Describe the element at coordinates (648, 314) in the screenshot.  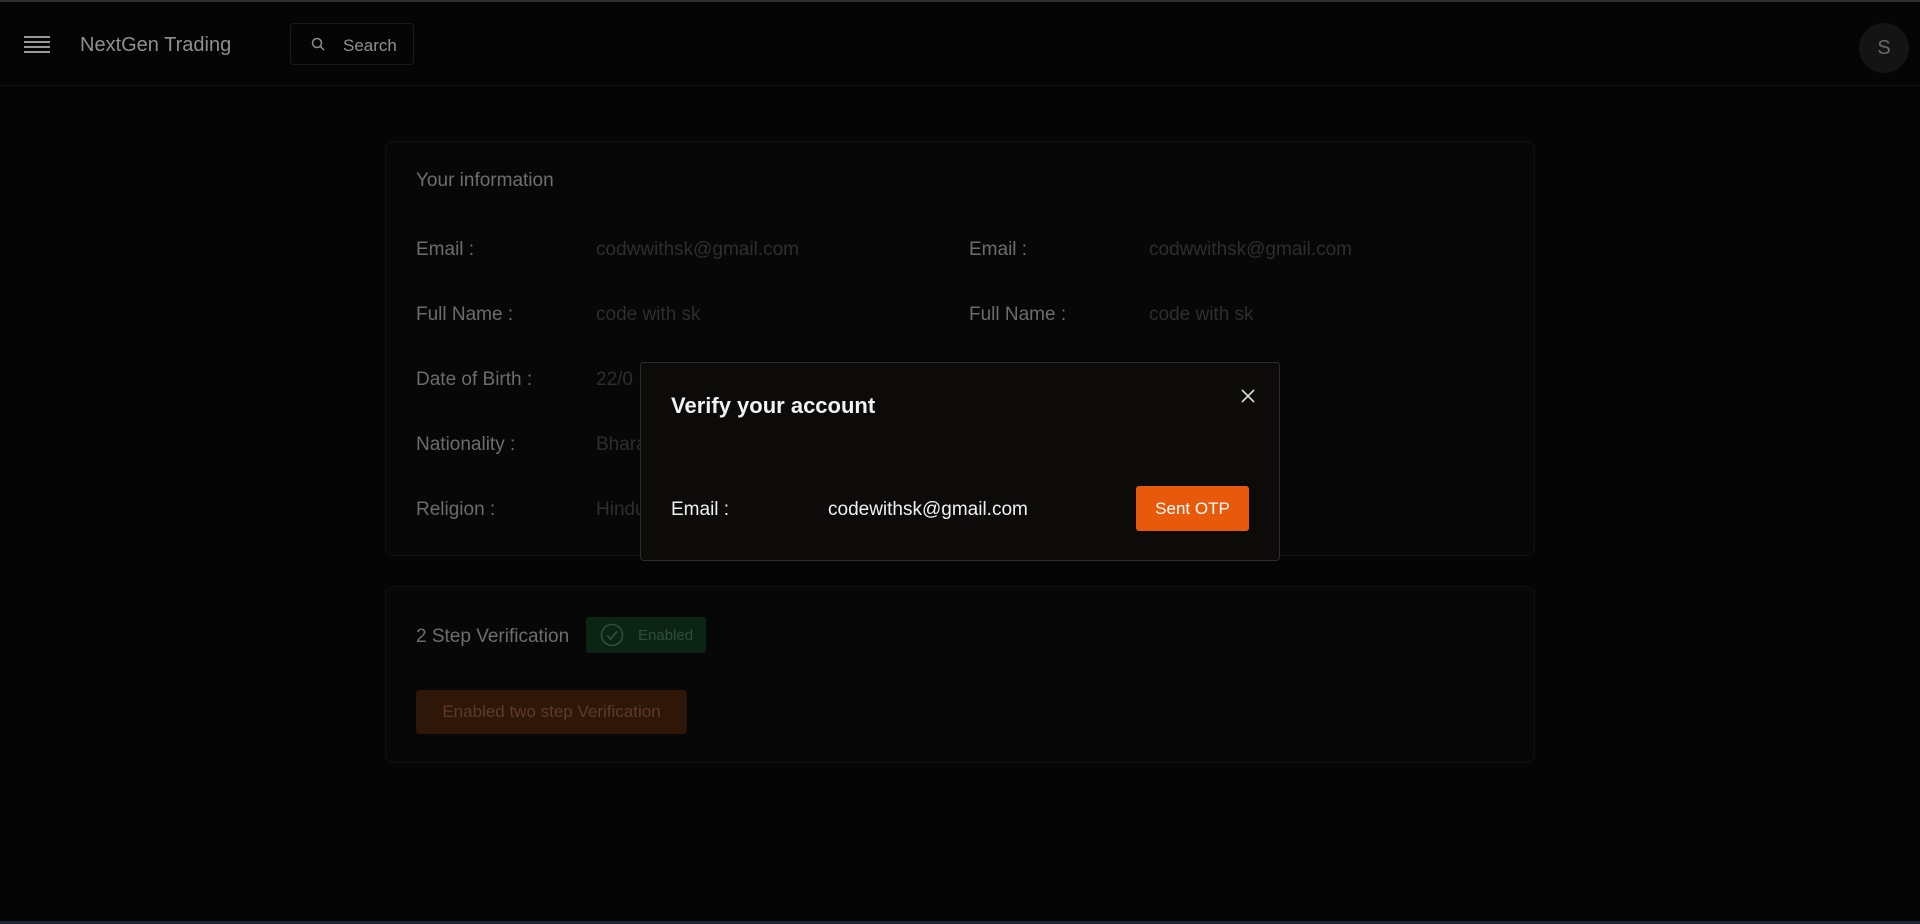
I see `full-name-value: code with sk` at that location.